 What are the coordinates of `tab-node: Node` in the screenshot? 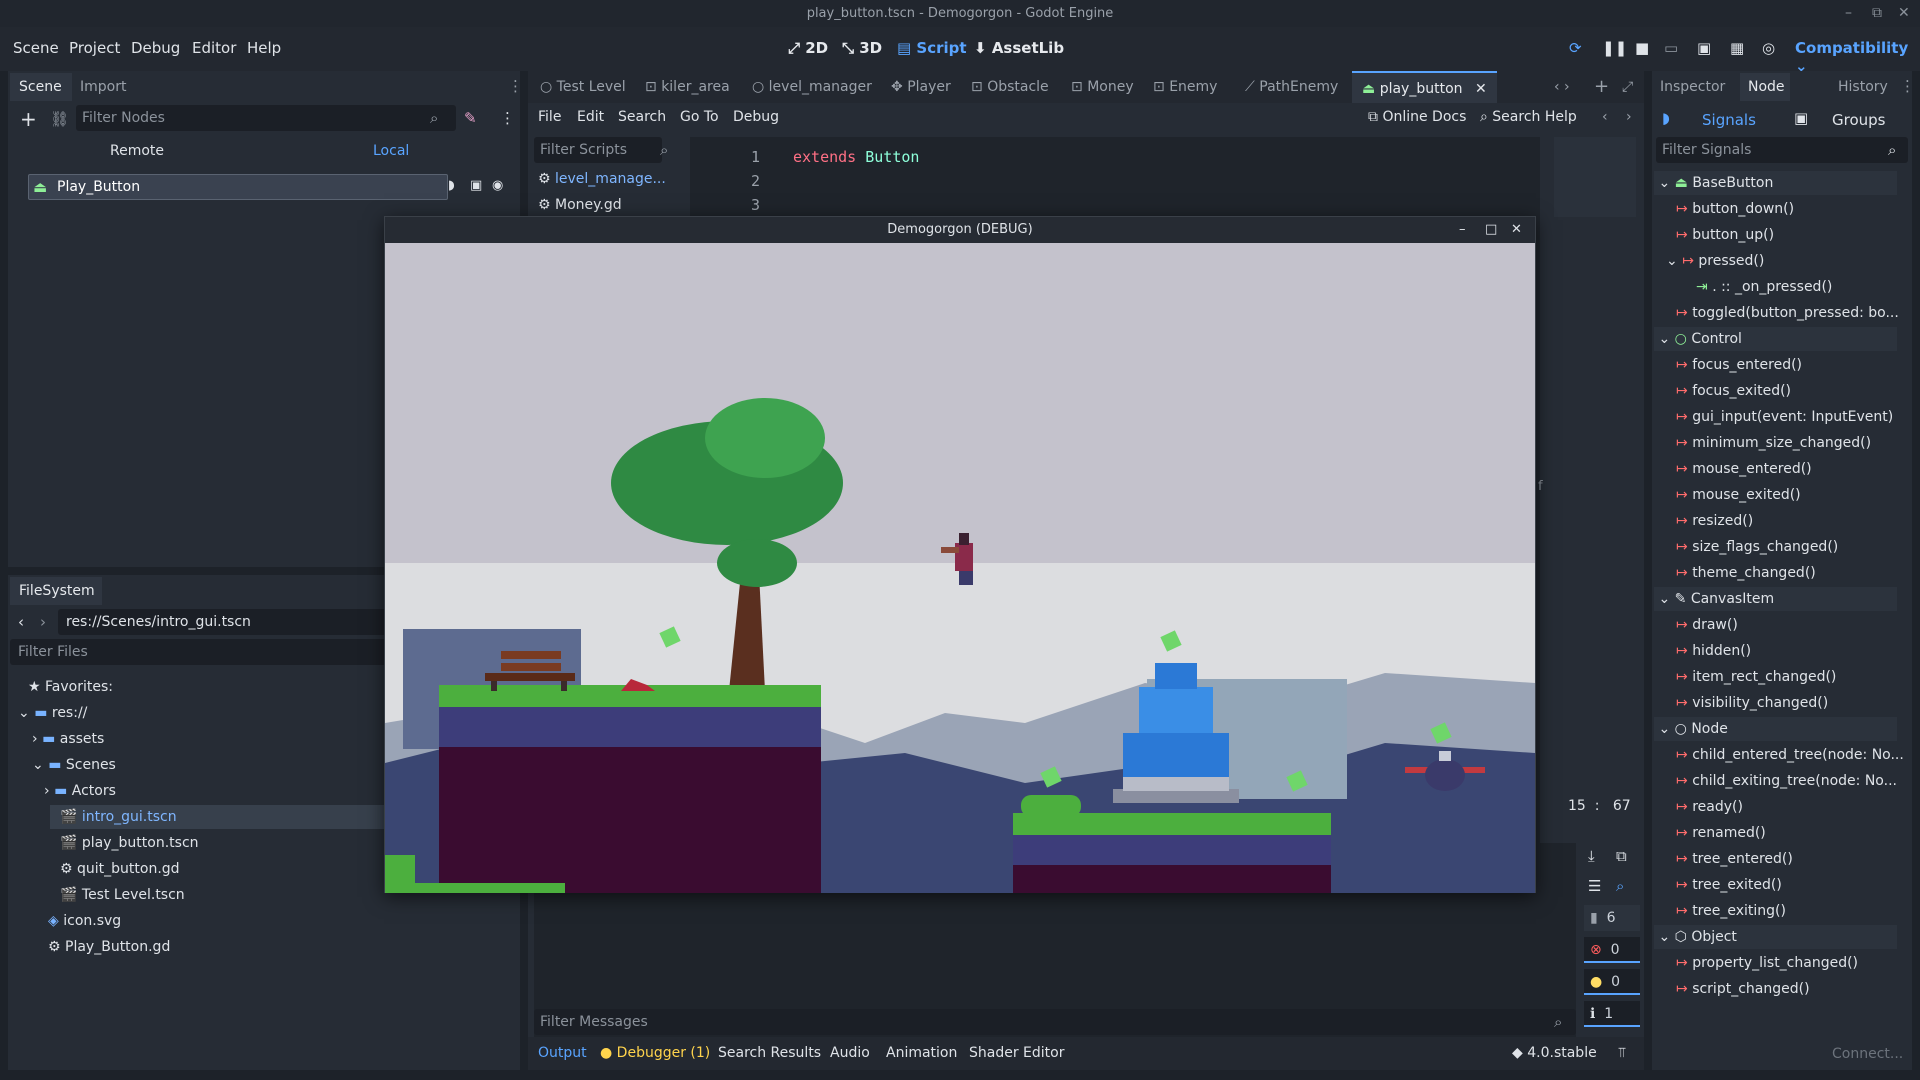 It's located at (1765, 87).